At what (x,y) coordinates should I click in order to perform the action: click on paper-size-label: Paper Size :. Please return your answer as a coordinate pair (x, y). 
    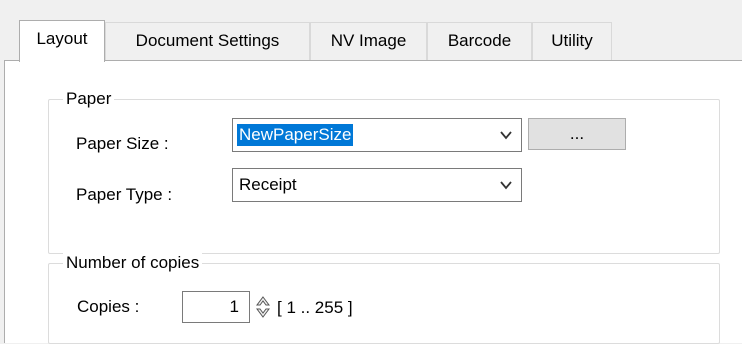
    Looking at the image, I should click on (122, 143).